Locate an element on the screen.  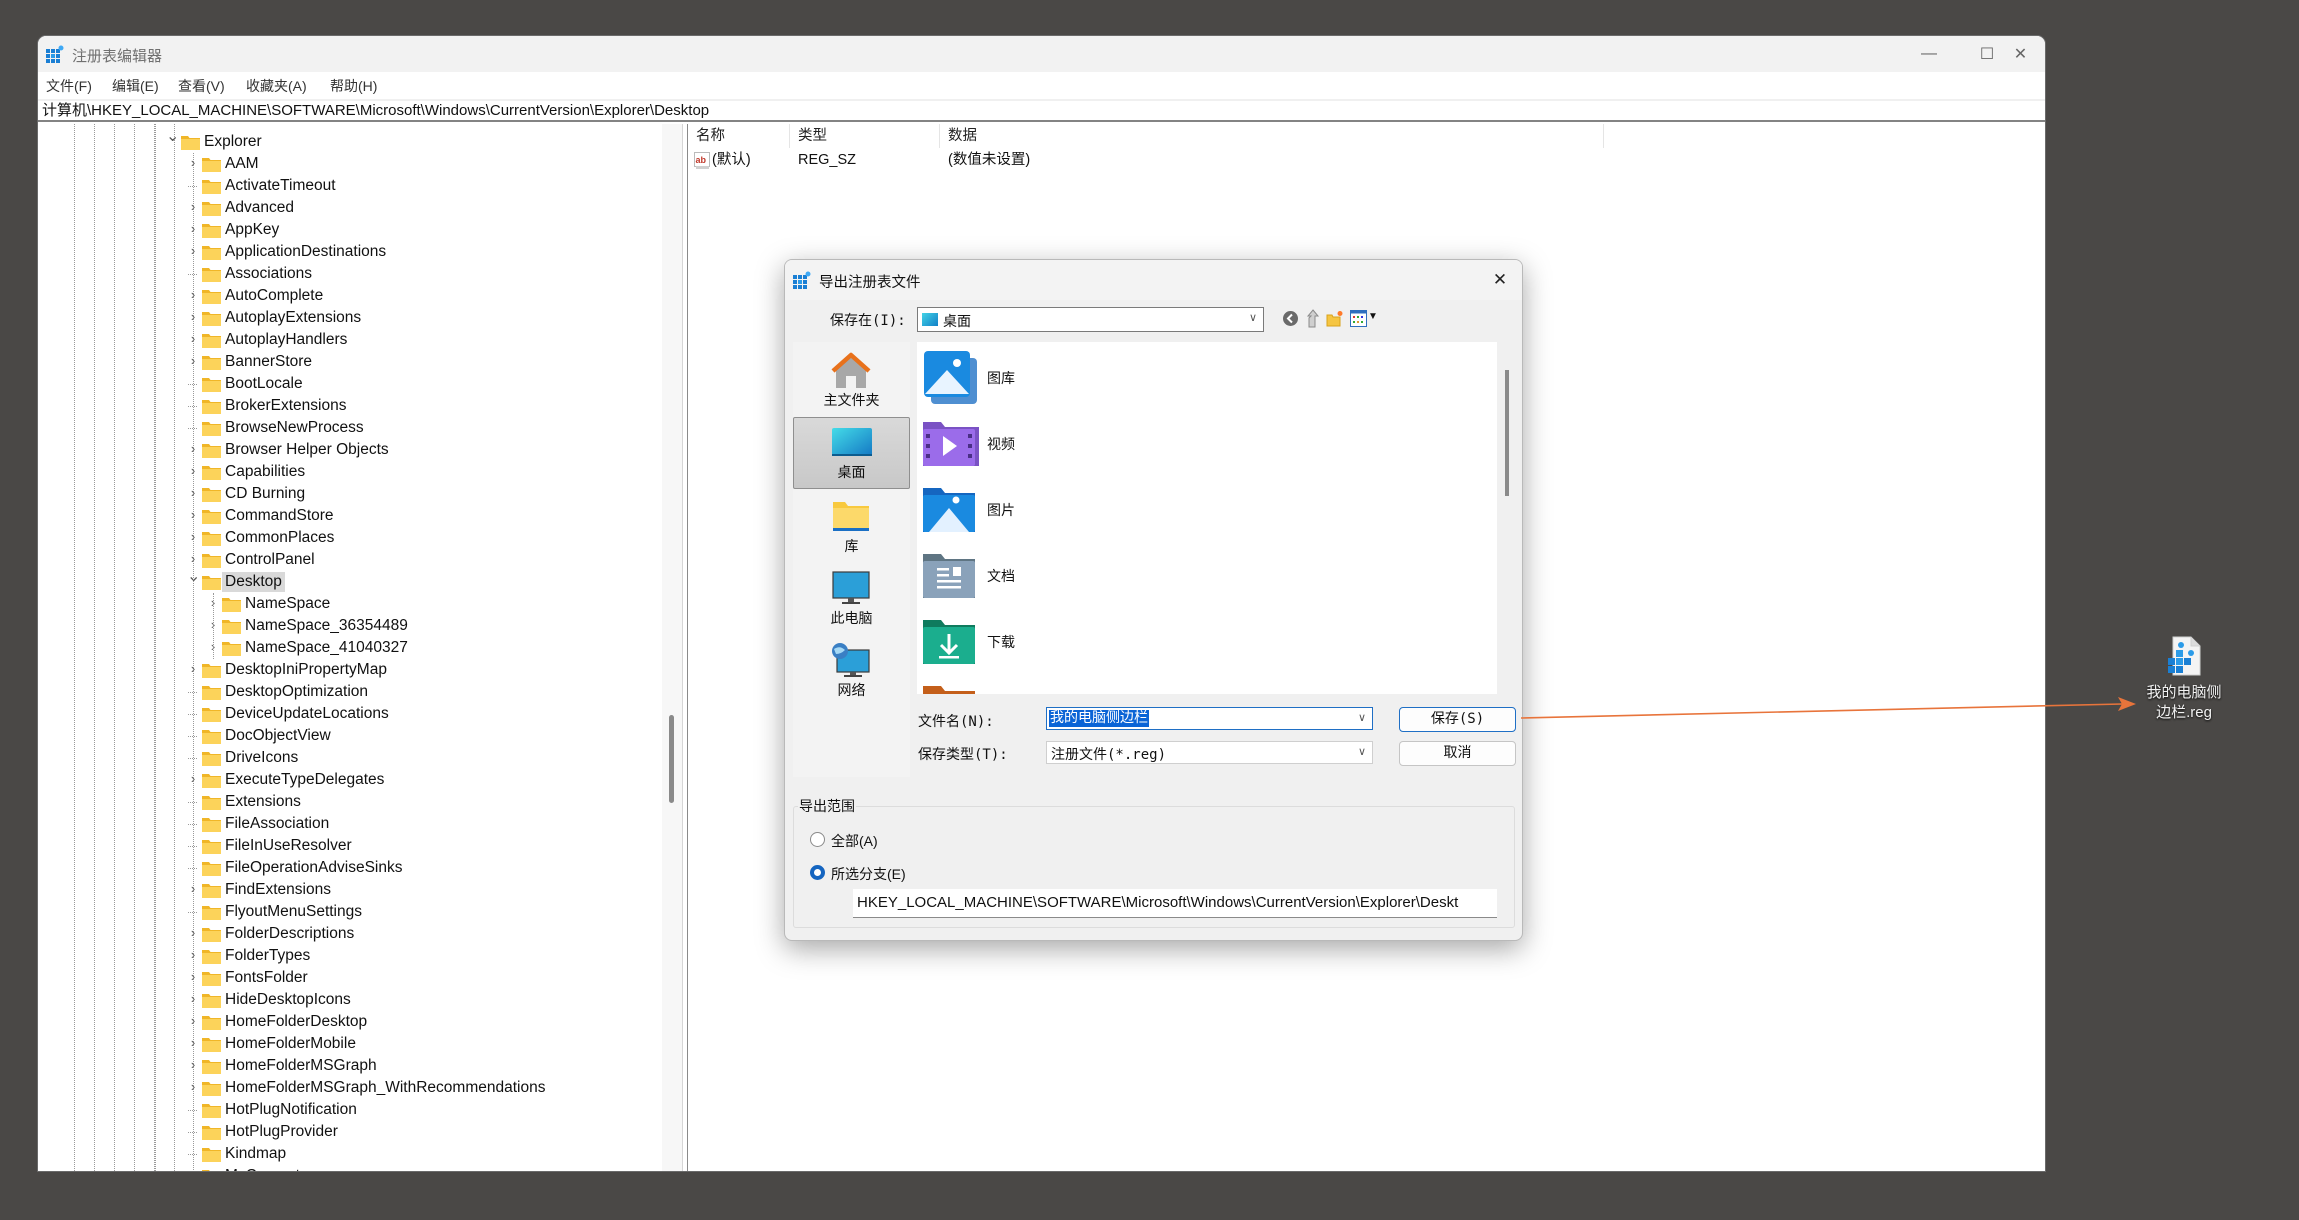
cancel-button: 取消 is located at coordinates (1457, 753).